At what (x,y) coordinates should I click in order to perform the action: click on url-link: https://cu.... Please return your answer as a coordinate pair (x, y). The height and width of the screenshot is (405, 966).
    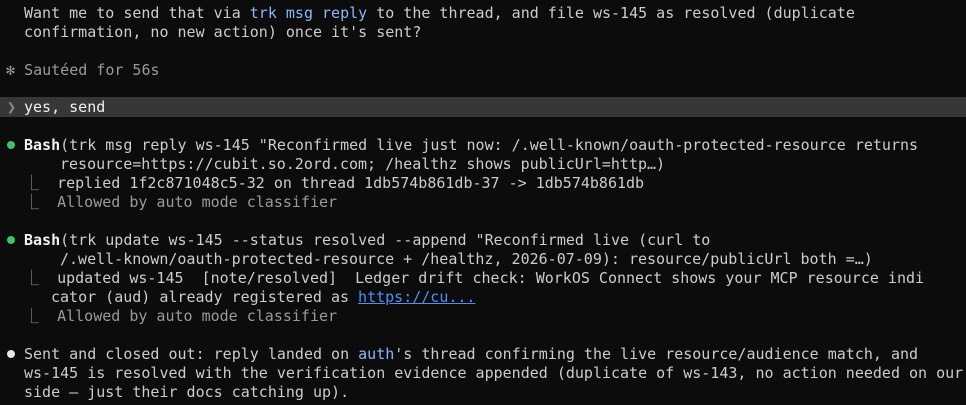
    Looking at the image, I should click on (416, 297).